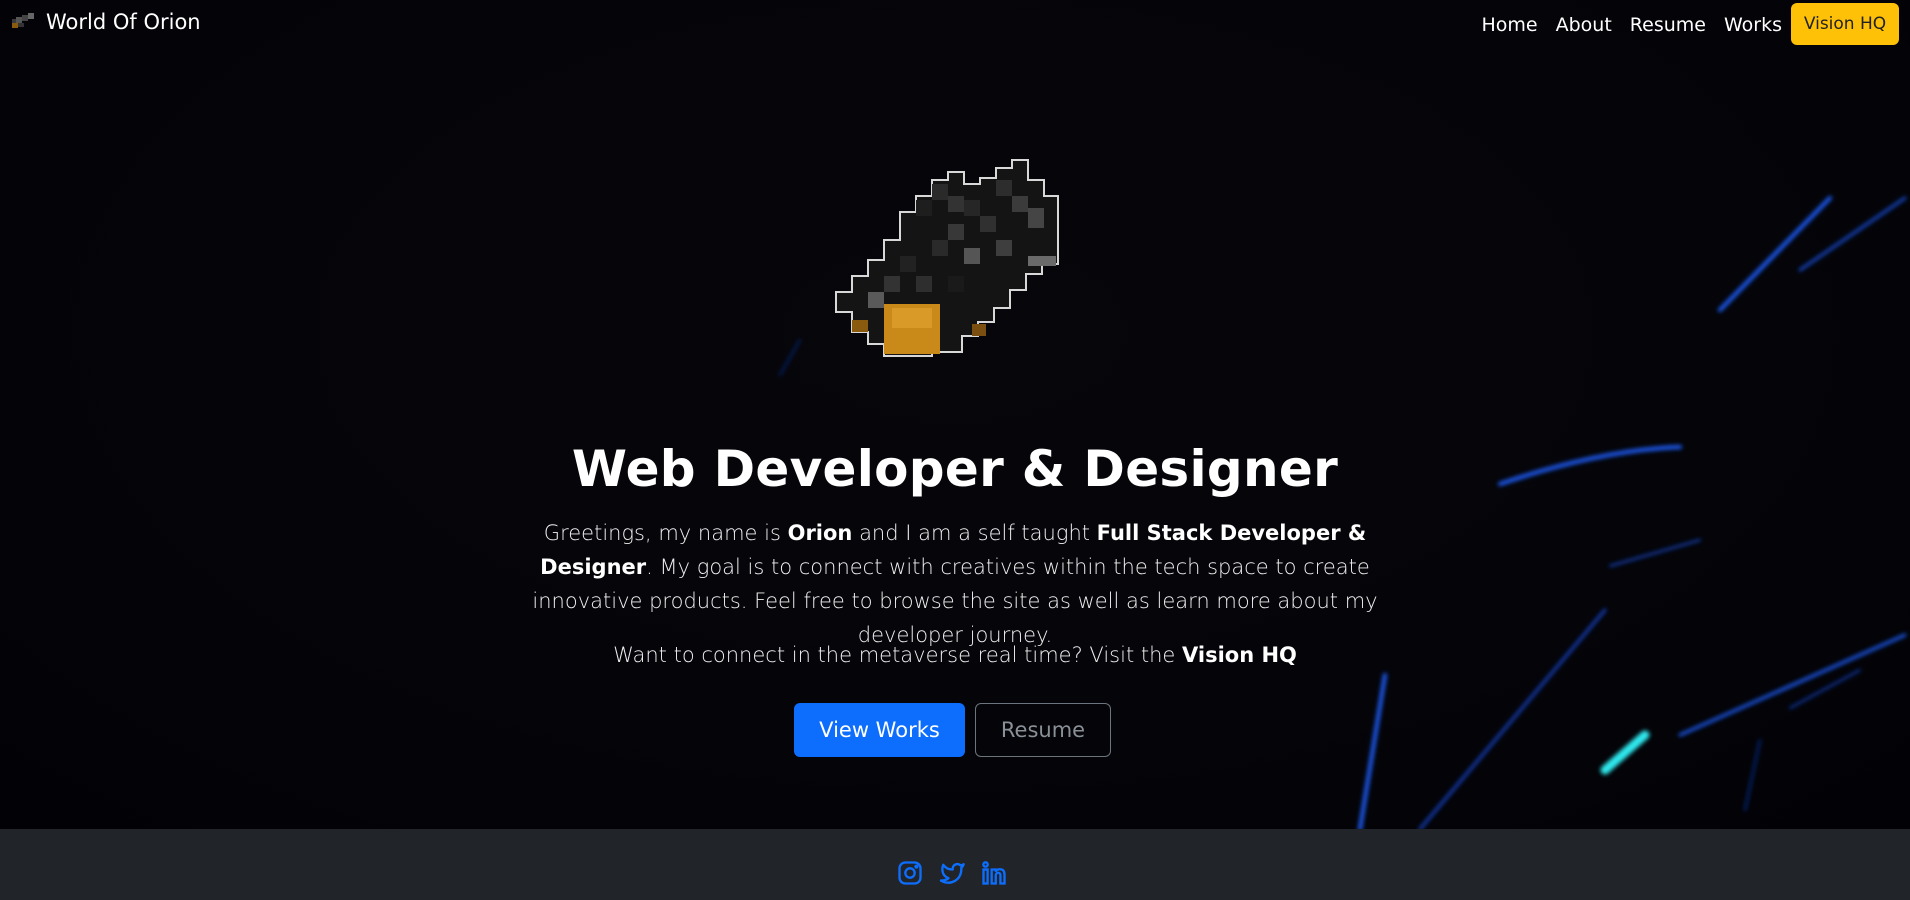 The image size is (1910, 900). I want to click on footer, so click(955, 864).